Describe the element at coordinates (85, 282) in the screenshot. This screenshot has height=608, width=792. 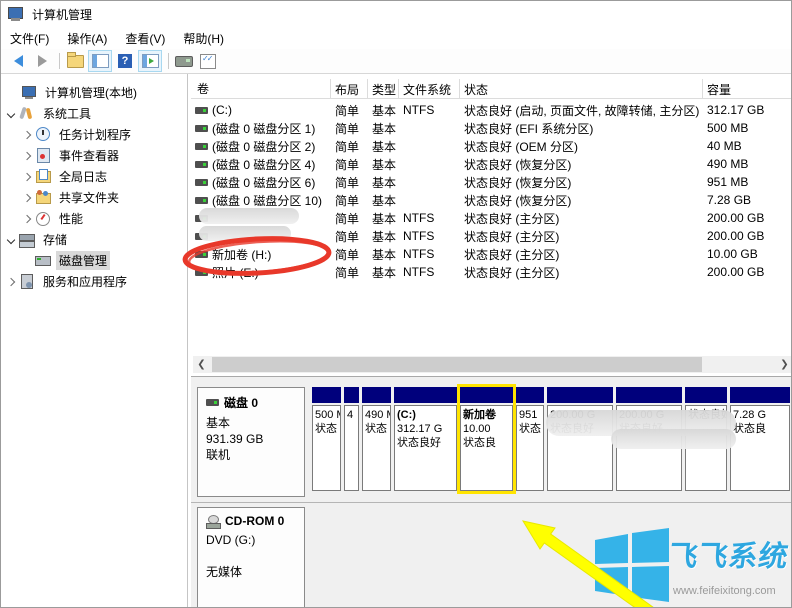
I see `tree-label: 服务和应用程序` at that location.